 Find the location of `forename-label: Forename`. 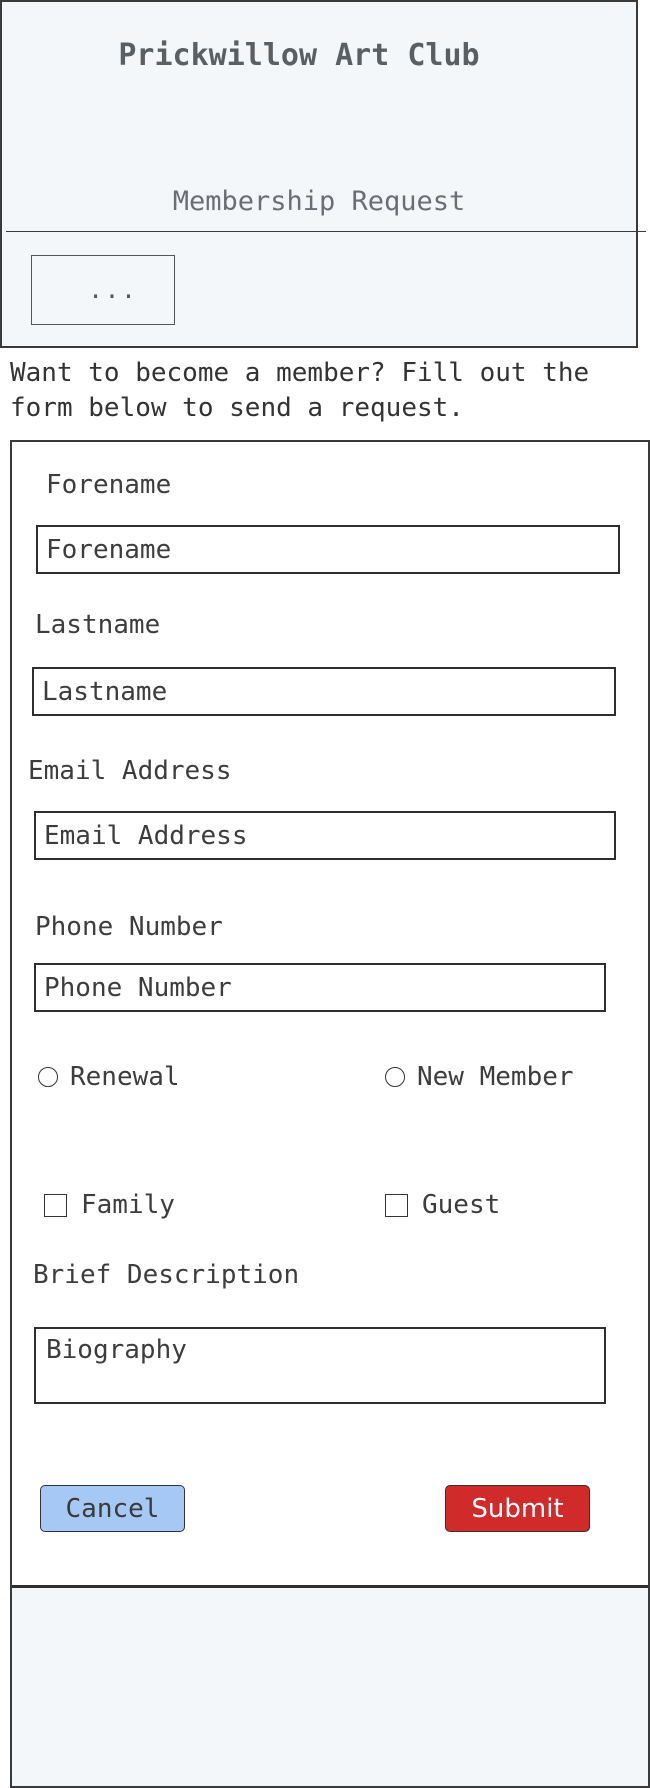

forename-label: Forename is located at coordinates (109, 485).